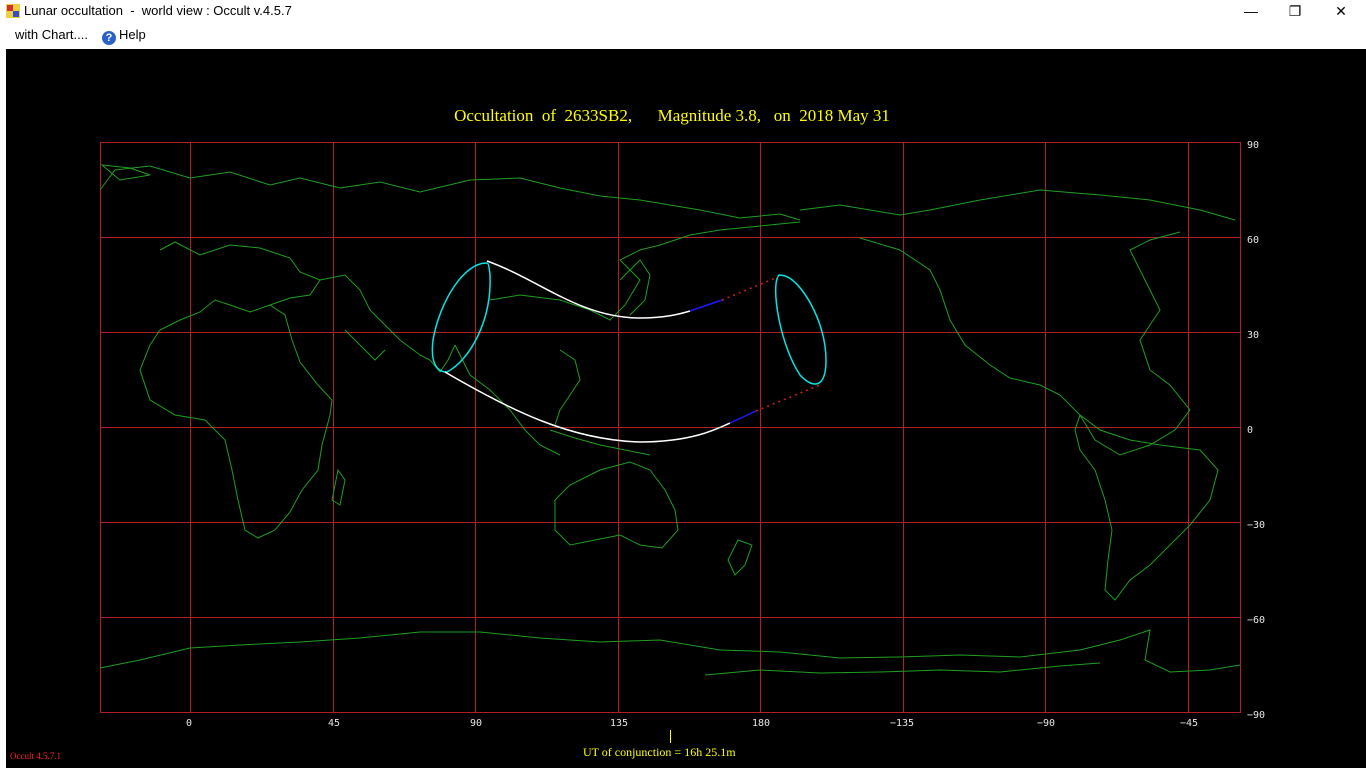  Describe the element at coordinates (35, 756) in the screenshot. I see `version-label: Occult 4.5.7.1` at that location.